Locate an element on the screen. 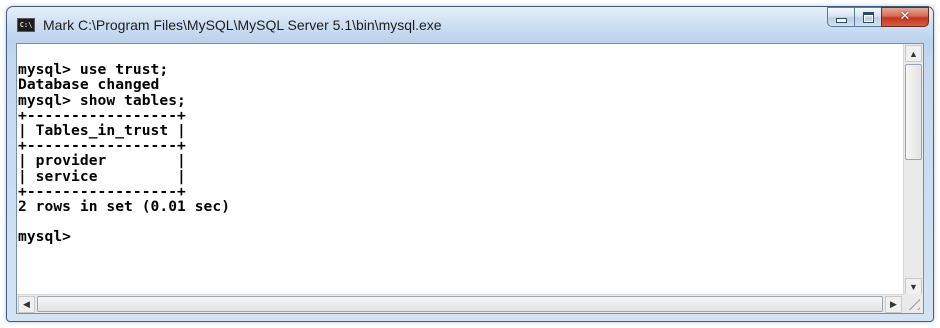 This screenshot has width=940, height=328. chevron-left-icon: ◀ is located at coordinates (26, 304).